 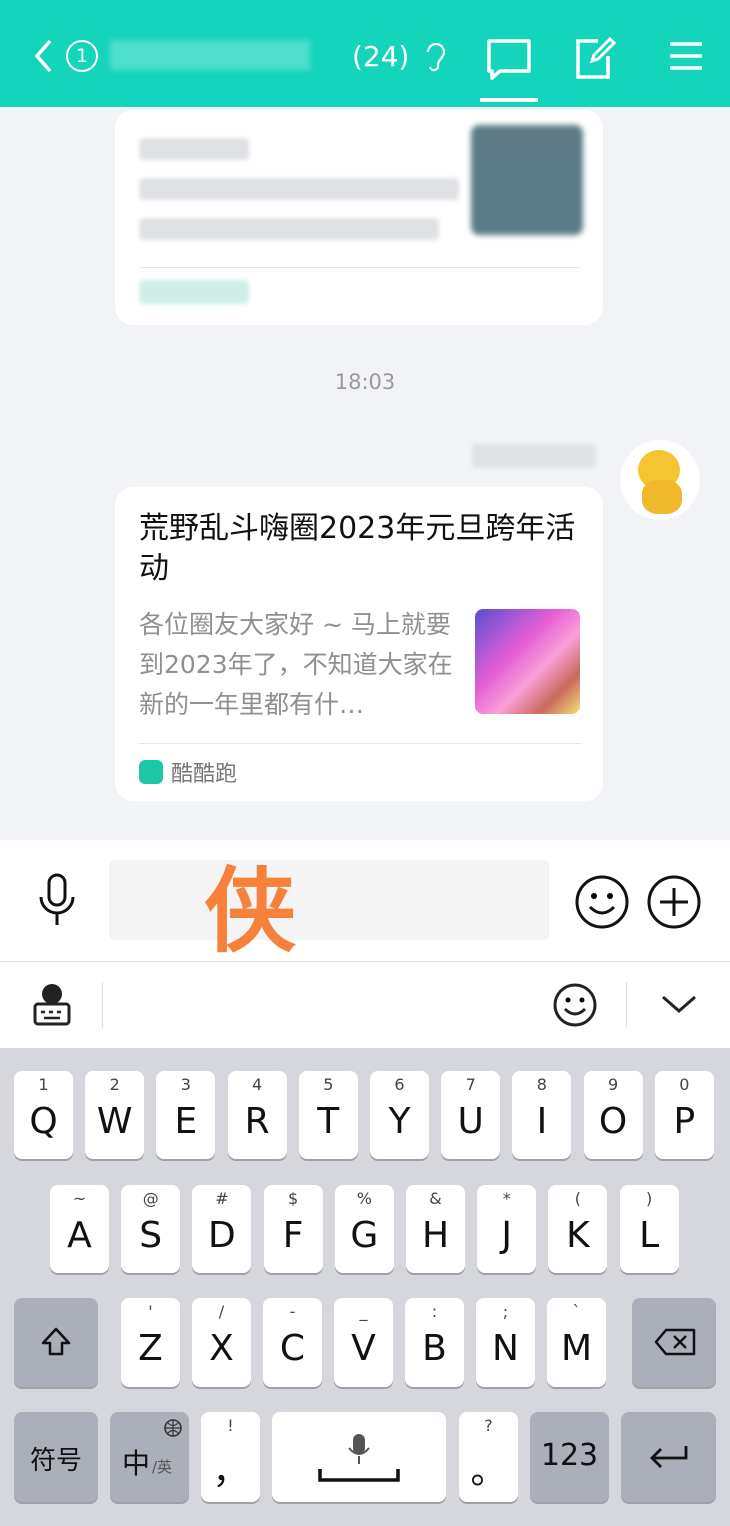 I want to click on key-p: 0P, so click(x=684, y=1115).